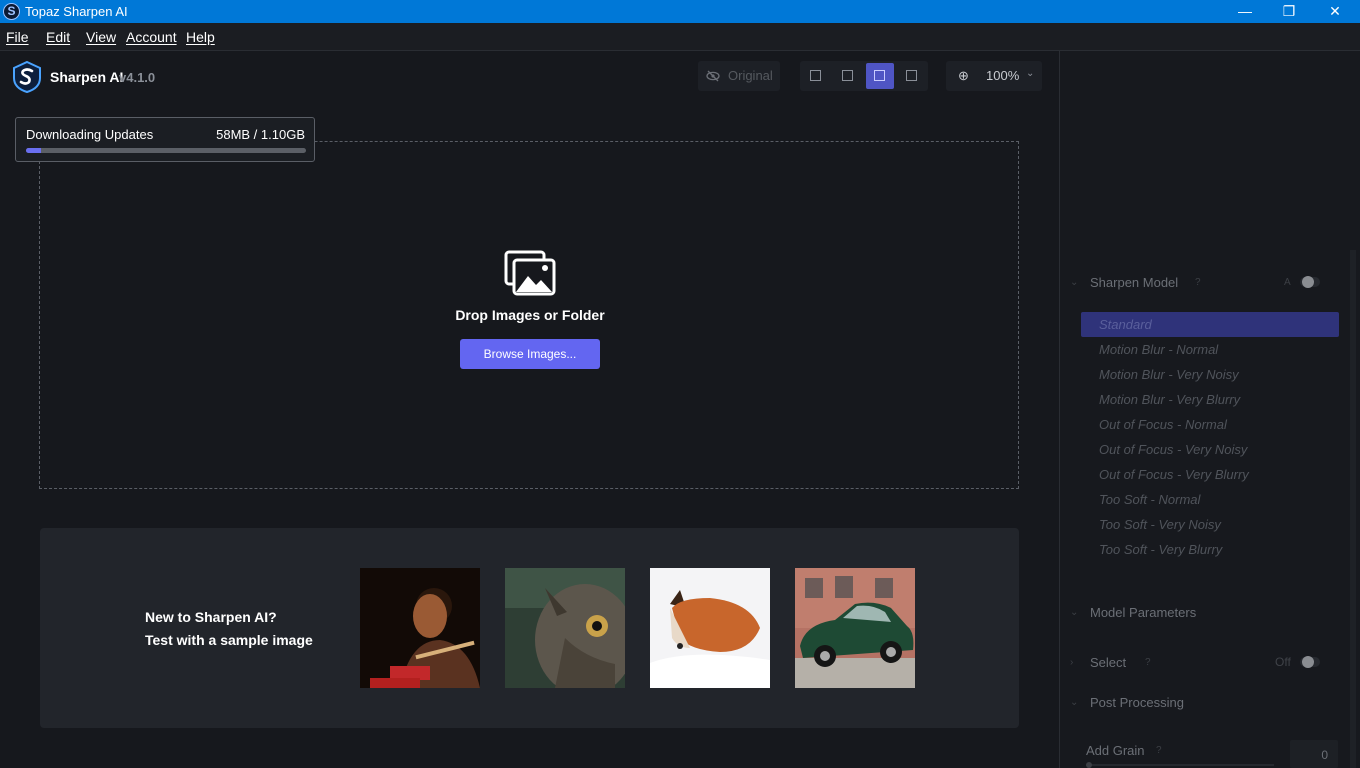 The height and width of the screenshot is (768, 1360). What do you see at coordinates (530, 273) in the screenshot?
I see `images-icon` at bounding box center [530, 273].